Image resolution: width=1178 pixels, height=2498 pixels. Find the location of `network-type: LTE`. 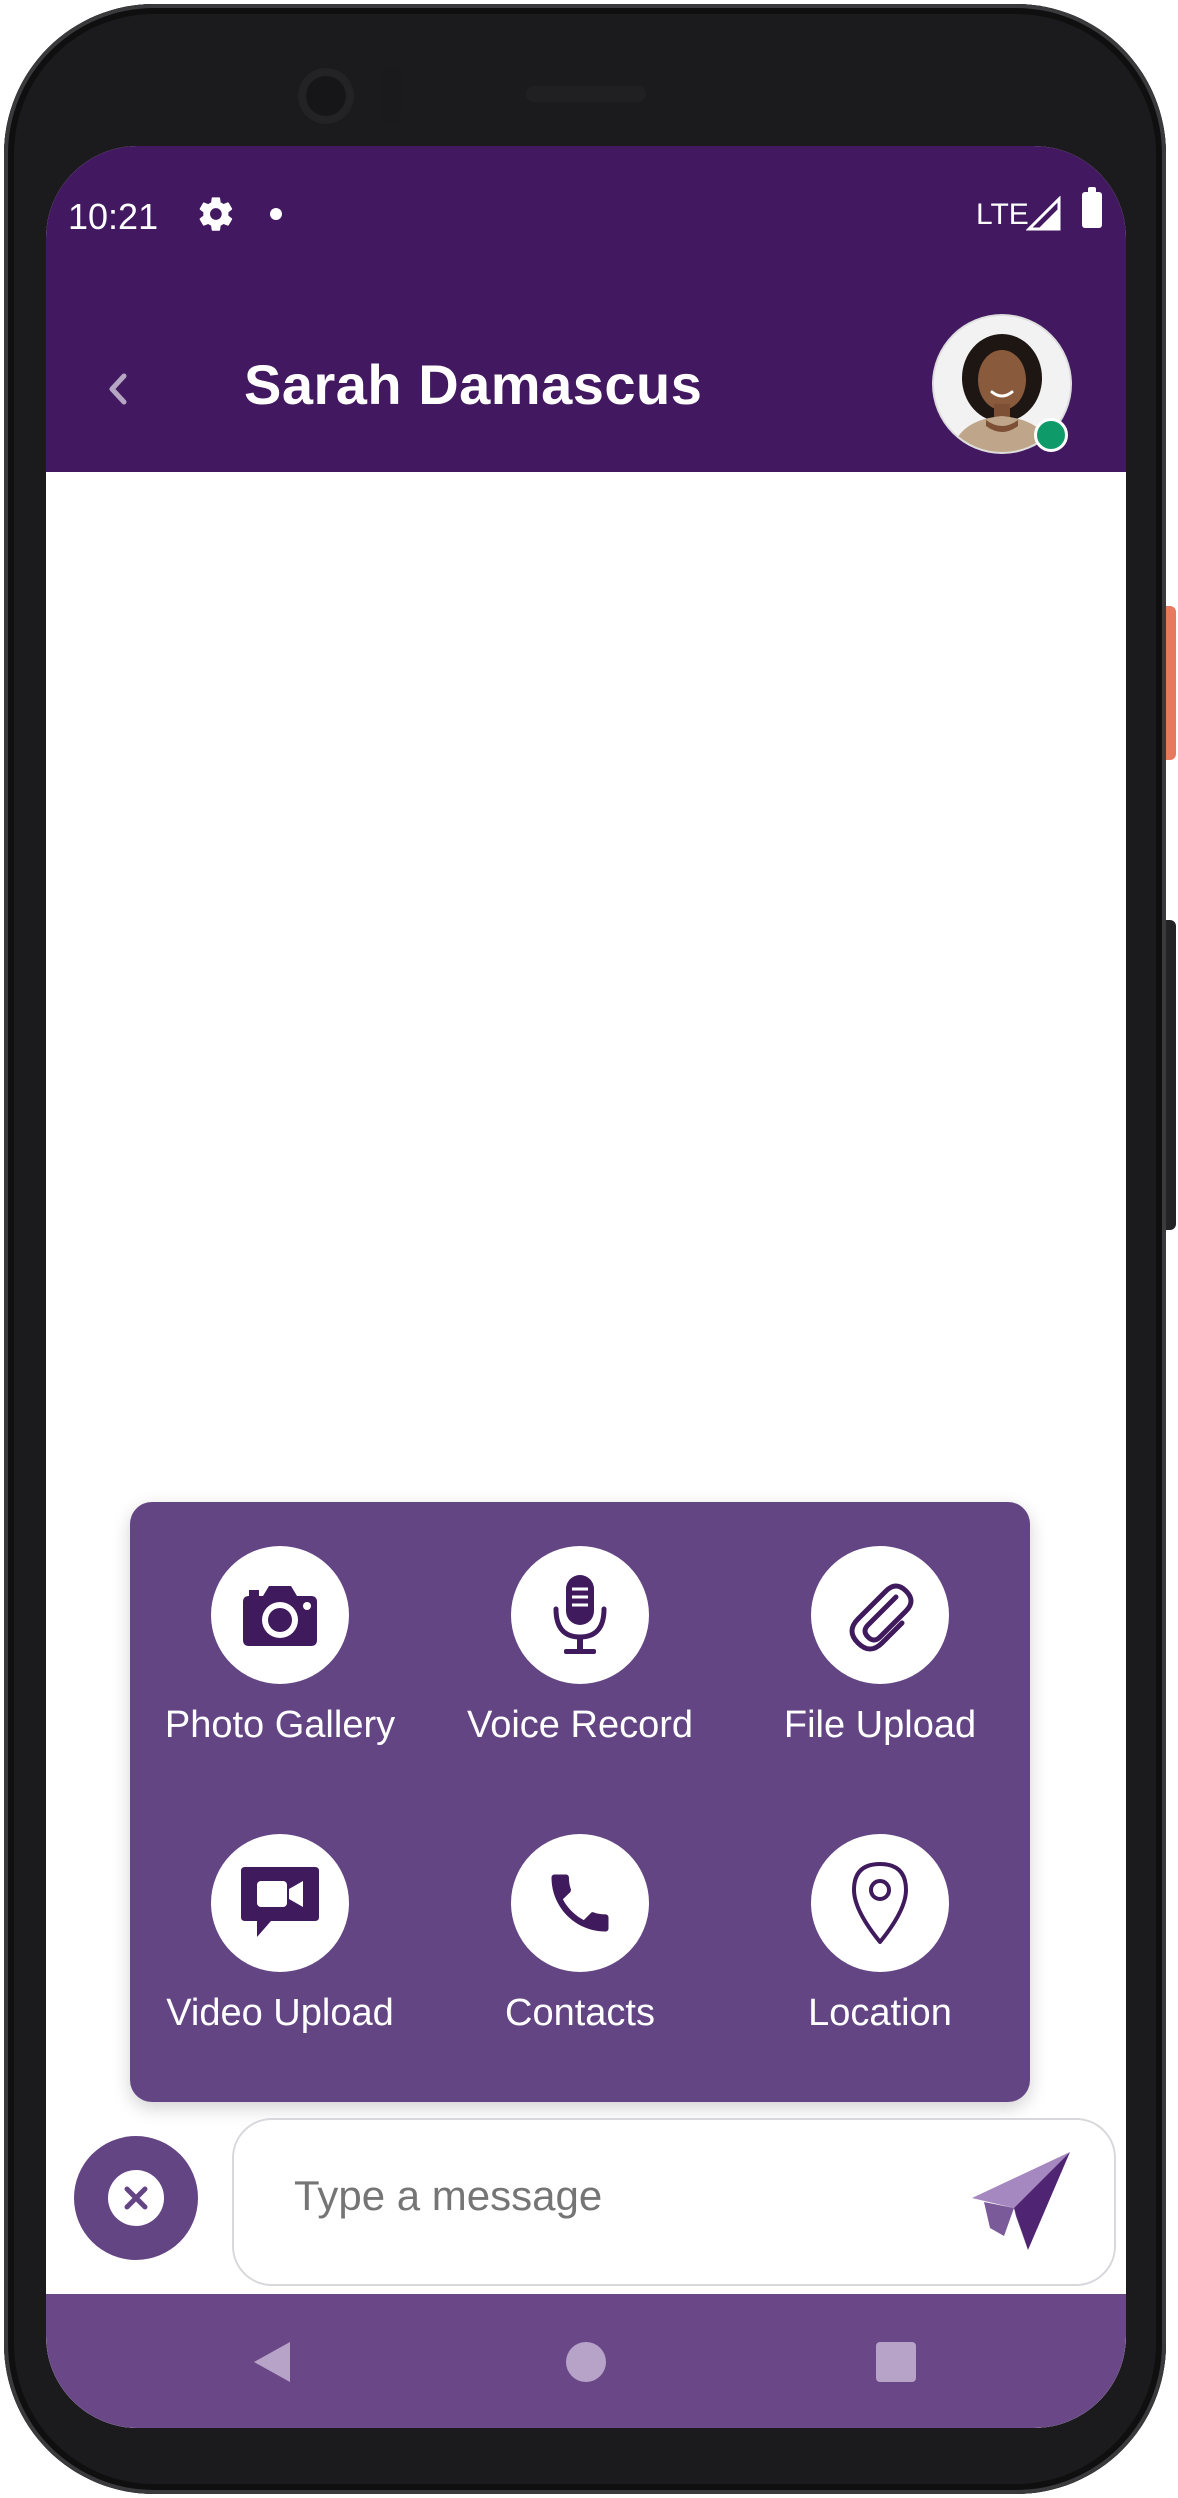

network-type: LTE is located at coordinates (1002, 214).